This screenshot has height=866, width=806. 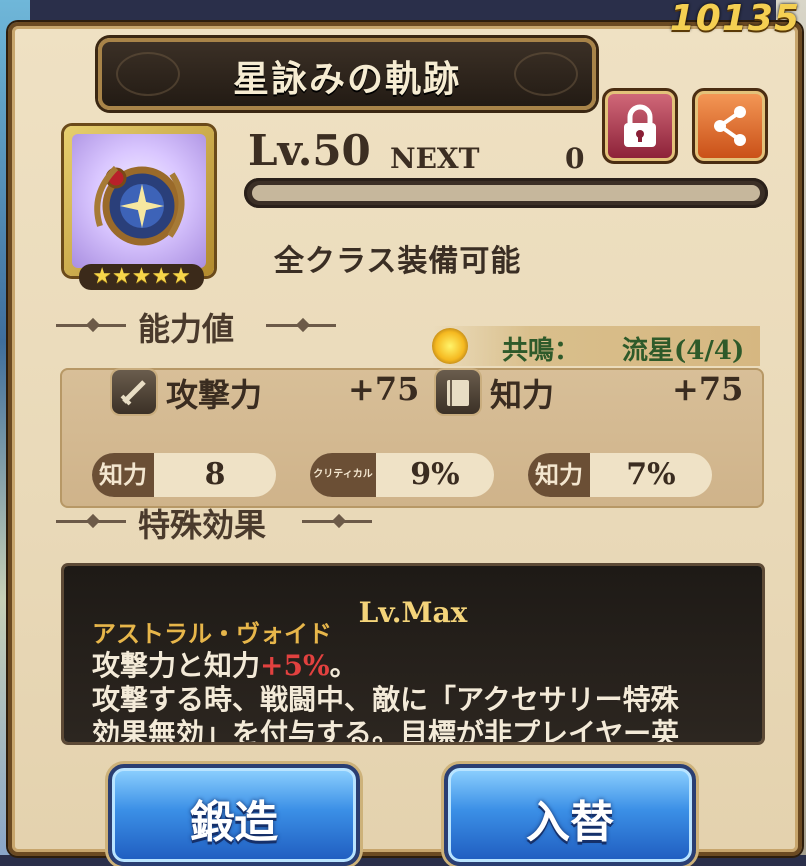 What do you see at coordinates (234, 822) in the screenshot?
I see `forge-button-label: 鍛造` at bounding box center [234, 822].